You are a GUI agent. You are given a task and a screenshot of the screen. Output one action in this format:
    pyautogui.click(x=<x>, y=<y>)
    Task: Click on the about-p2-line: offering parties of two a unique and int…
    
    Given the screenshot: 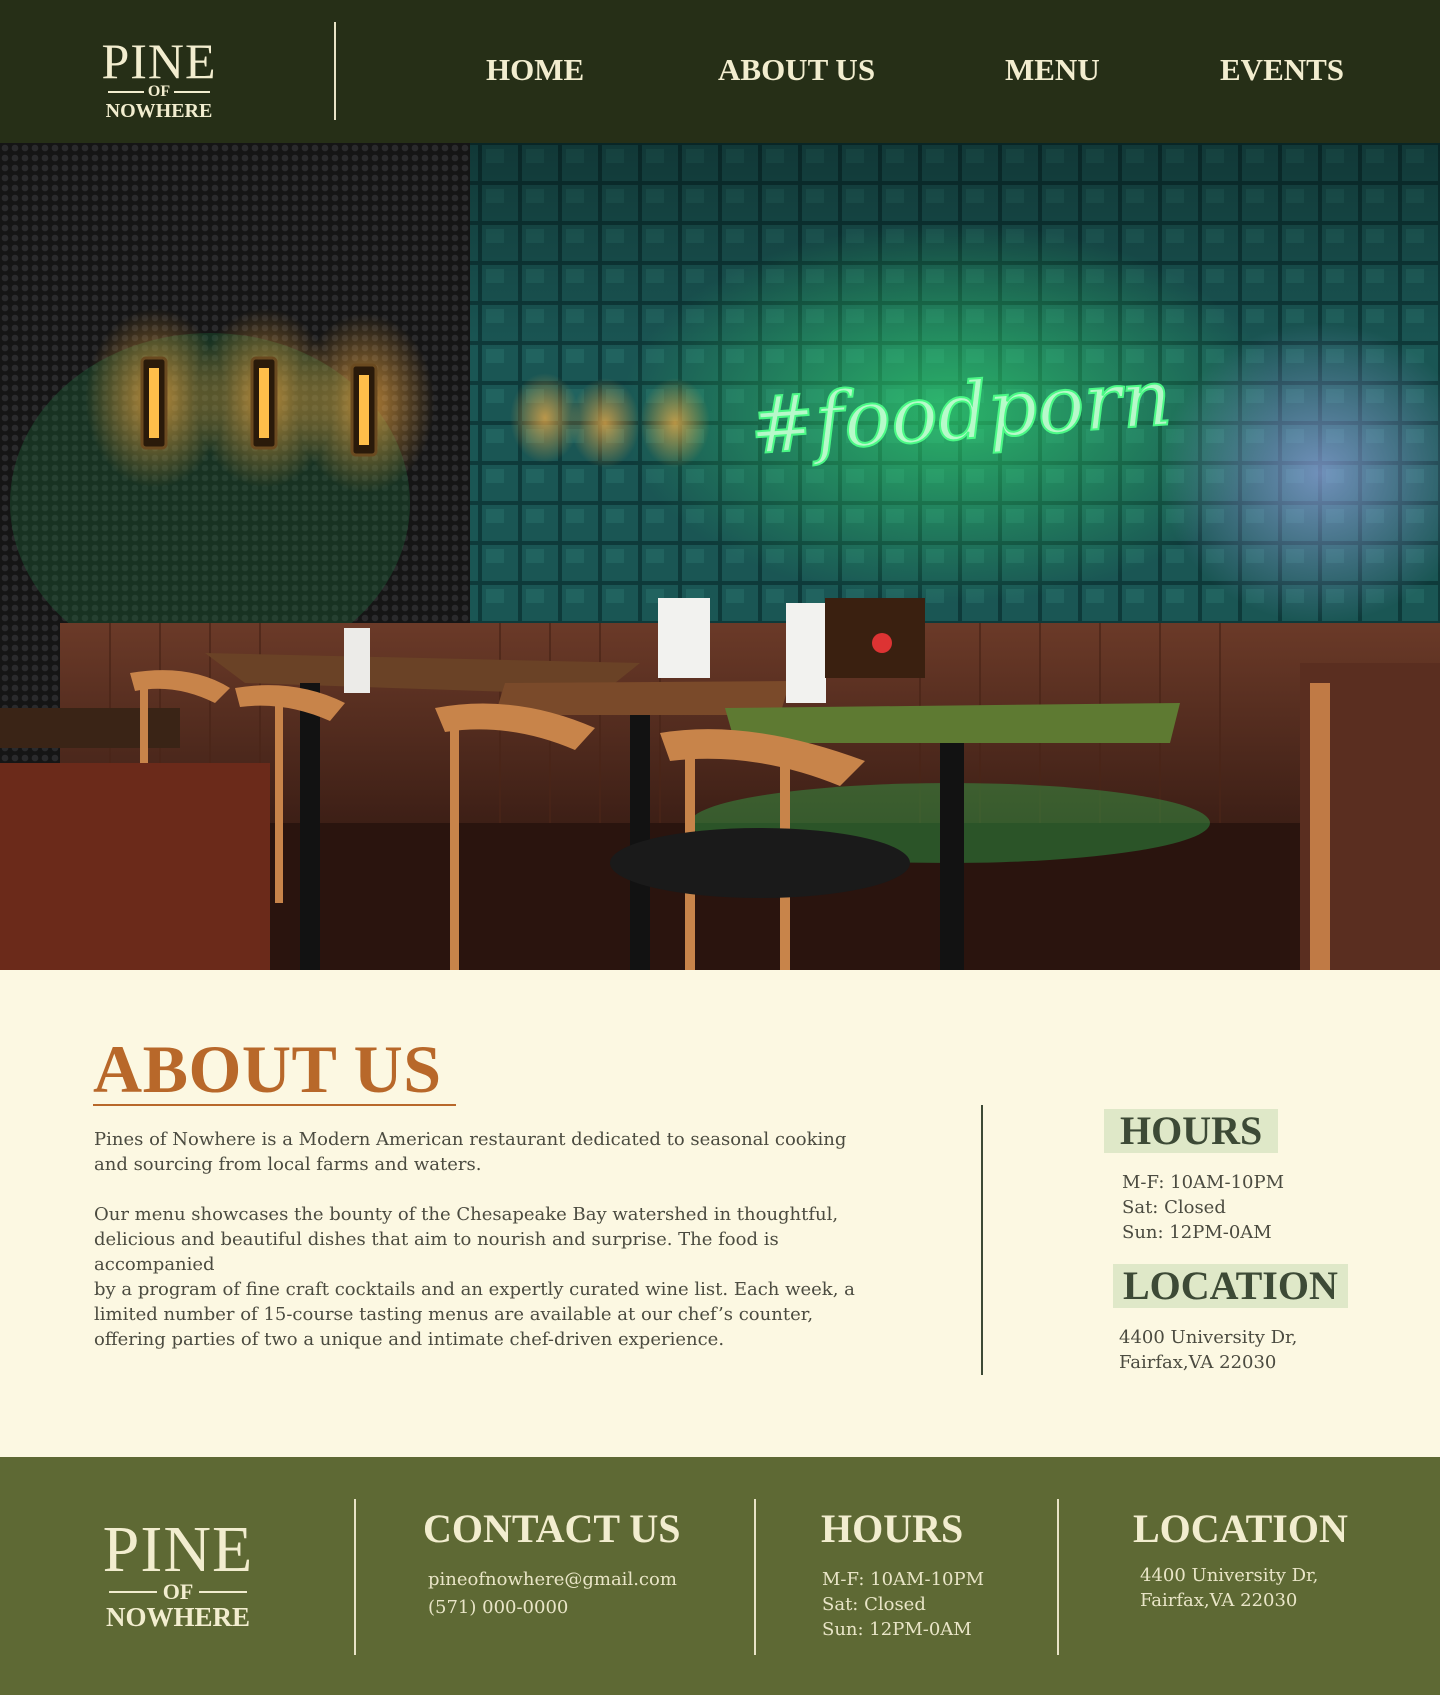 What is the action you would take?
    pyautogui.click(x=409, y=1339)
    